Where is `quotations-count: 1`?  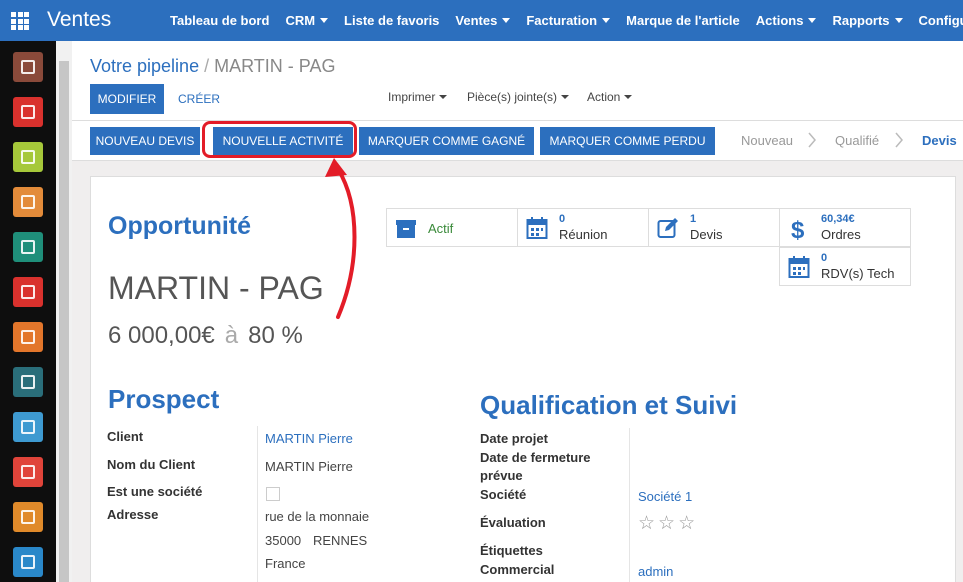
quotations-count: 1 is located at coordinates (693, 219).